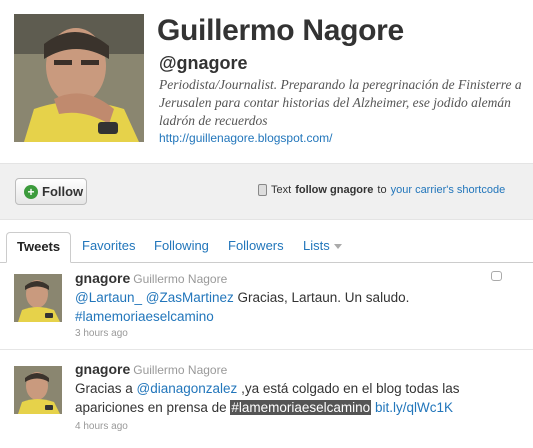  What do you see at coordinates (31, 191) in the screenshot?
I see `follow-plus-icon: +` at bounding box center [31, 191].